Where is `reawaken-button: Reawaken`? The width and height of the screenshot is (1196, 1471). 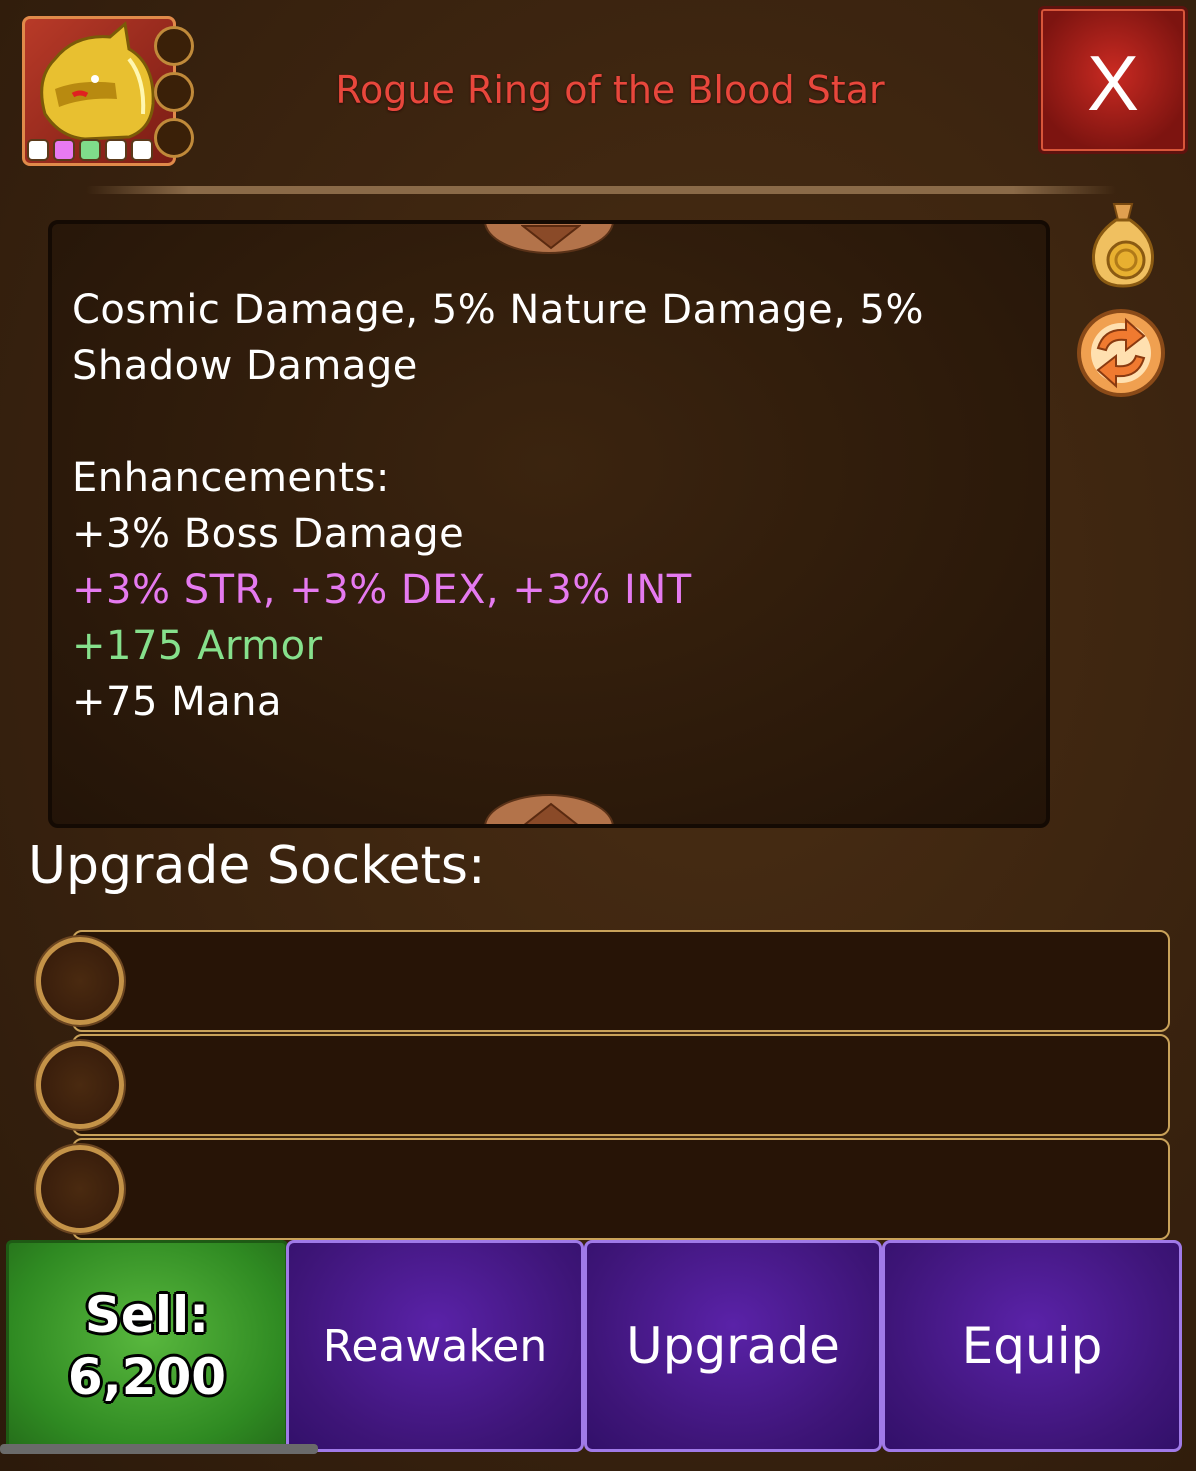
reawaken-button: Reawaken is located at coordinates (435, 1346).